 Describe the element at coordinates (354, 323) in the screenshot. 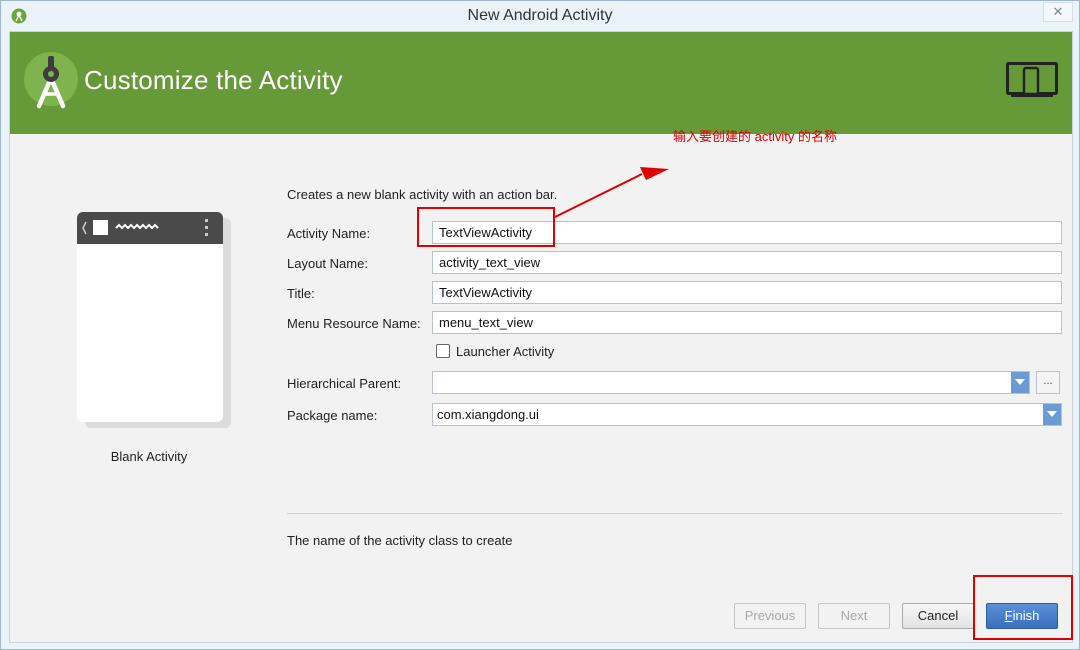

I see `menu-resource-name-label: Menu Resource Name:` at that location.